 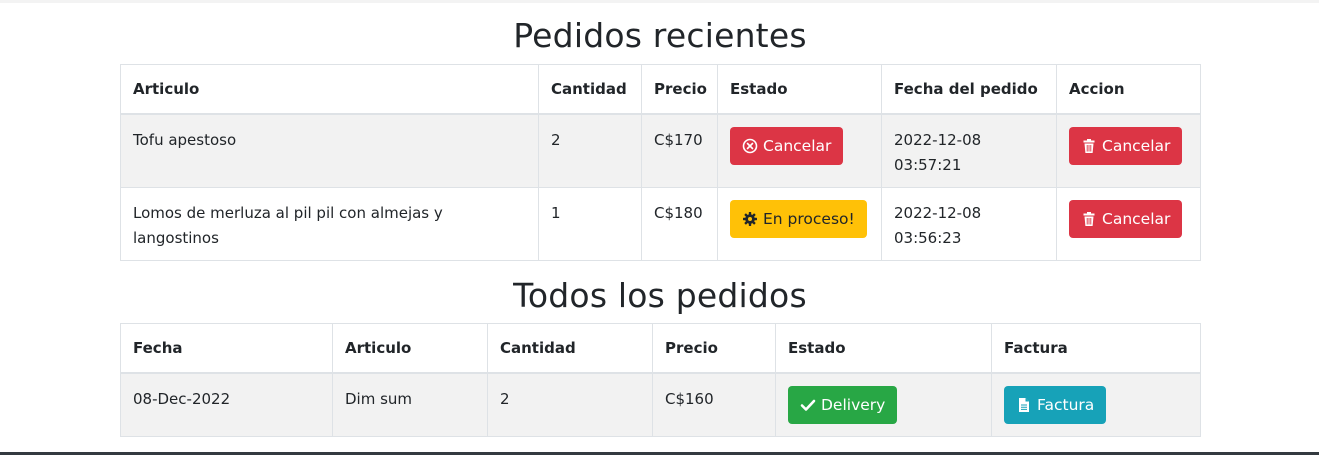 I want to click on cell-factura: Factura, so click(x=1096, y=404).